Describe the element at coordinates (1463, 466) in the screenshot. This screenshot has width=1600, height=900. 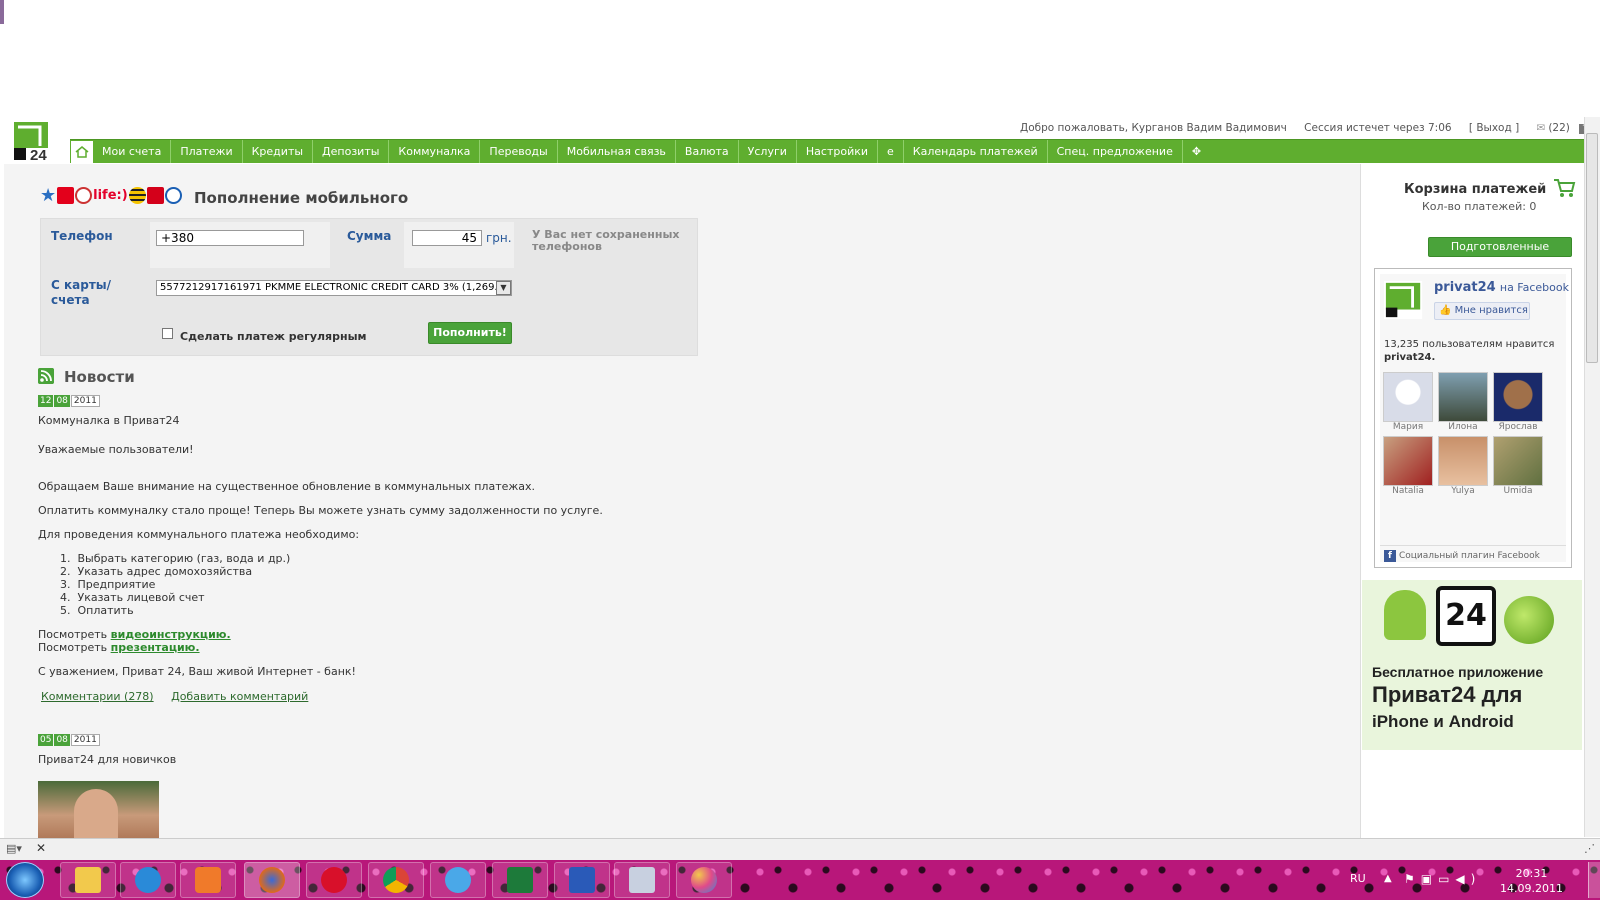
I see `fb-friend: Yulya` at that location.